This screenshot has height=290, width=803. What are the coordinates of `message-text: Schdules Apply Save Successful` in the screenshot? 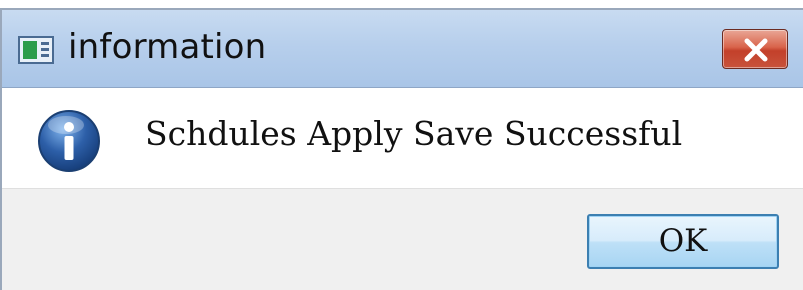 It's located at (414, 133).